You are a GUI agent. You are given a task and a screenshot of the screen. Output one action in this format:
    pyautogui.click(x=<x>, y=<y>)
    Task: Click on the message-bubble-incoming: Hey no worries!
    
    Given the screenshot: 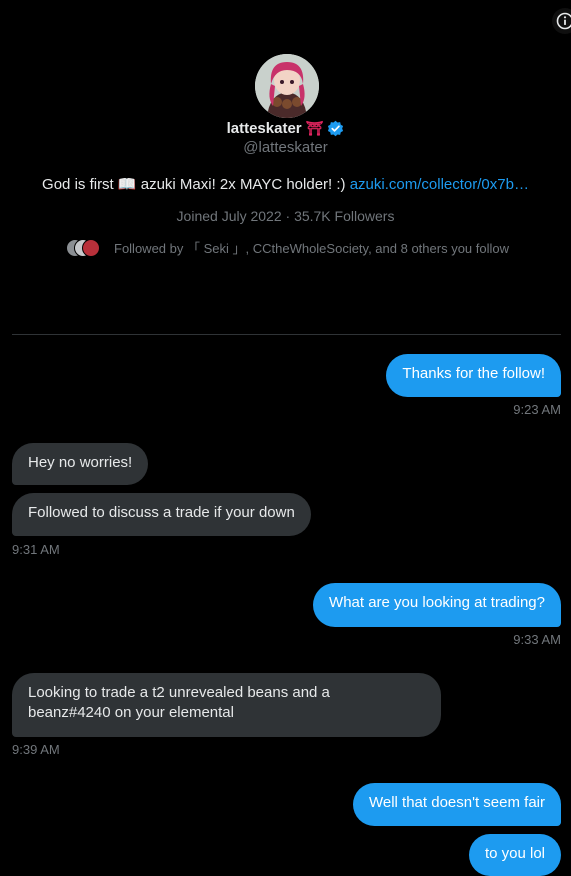 What is the action you would take?
    pyautogui.click(x=80, y=464)
    